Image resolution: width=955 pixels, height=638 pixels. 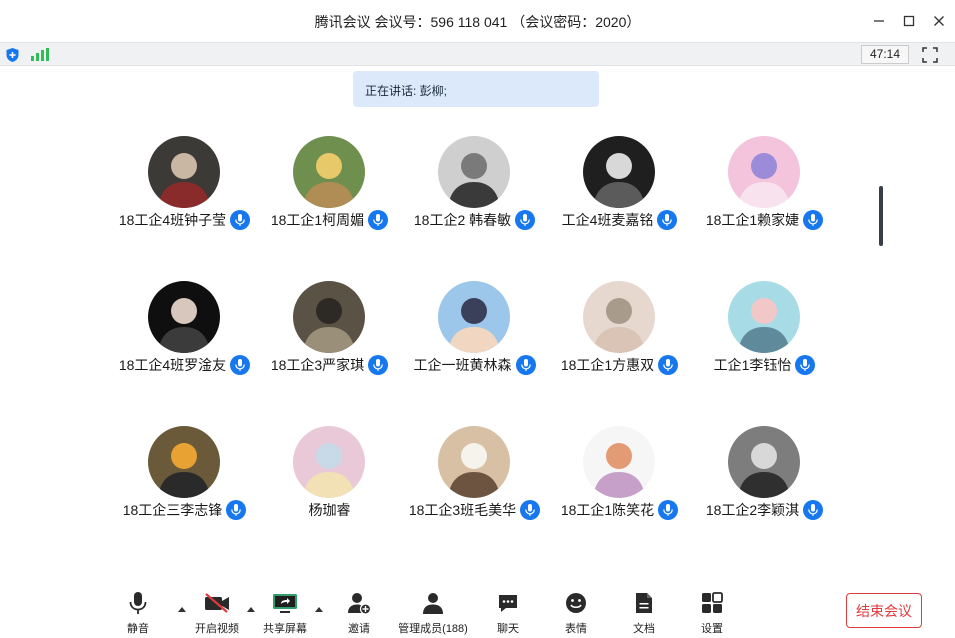 What do you see at coordinates (285, 603) in the screenshot?
I see `share-screen-icon` at bounding box center [285, 603].